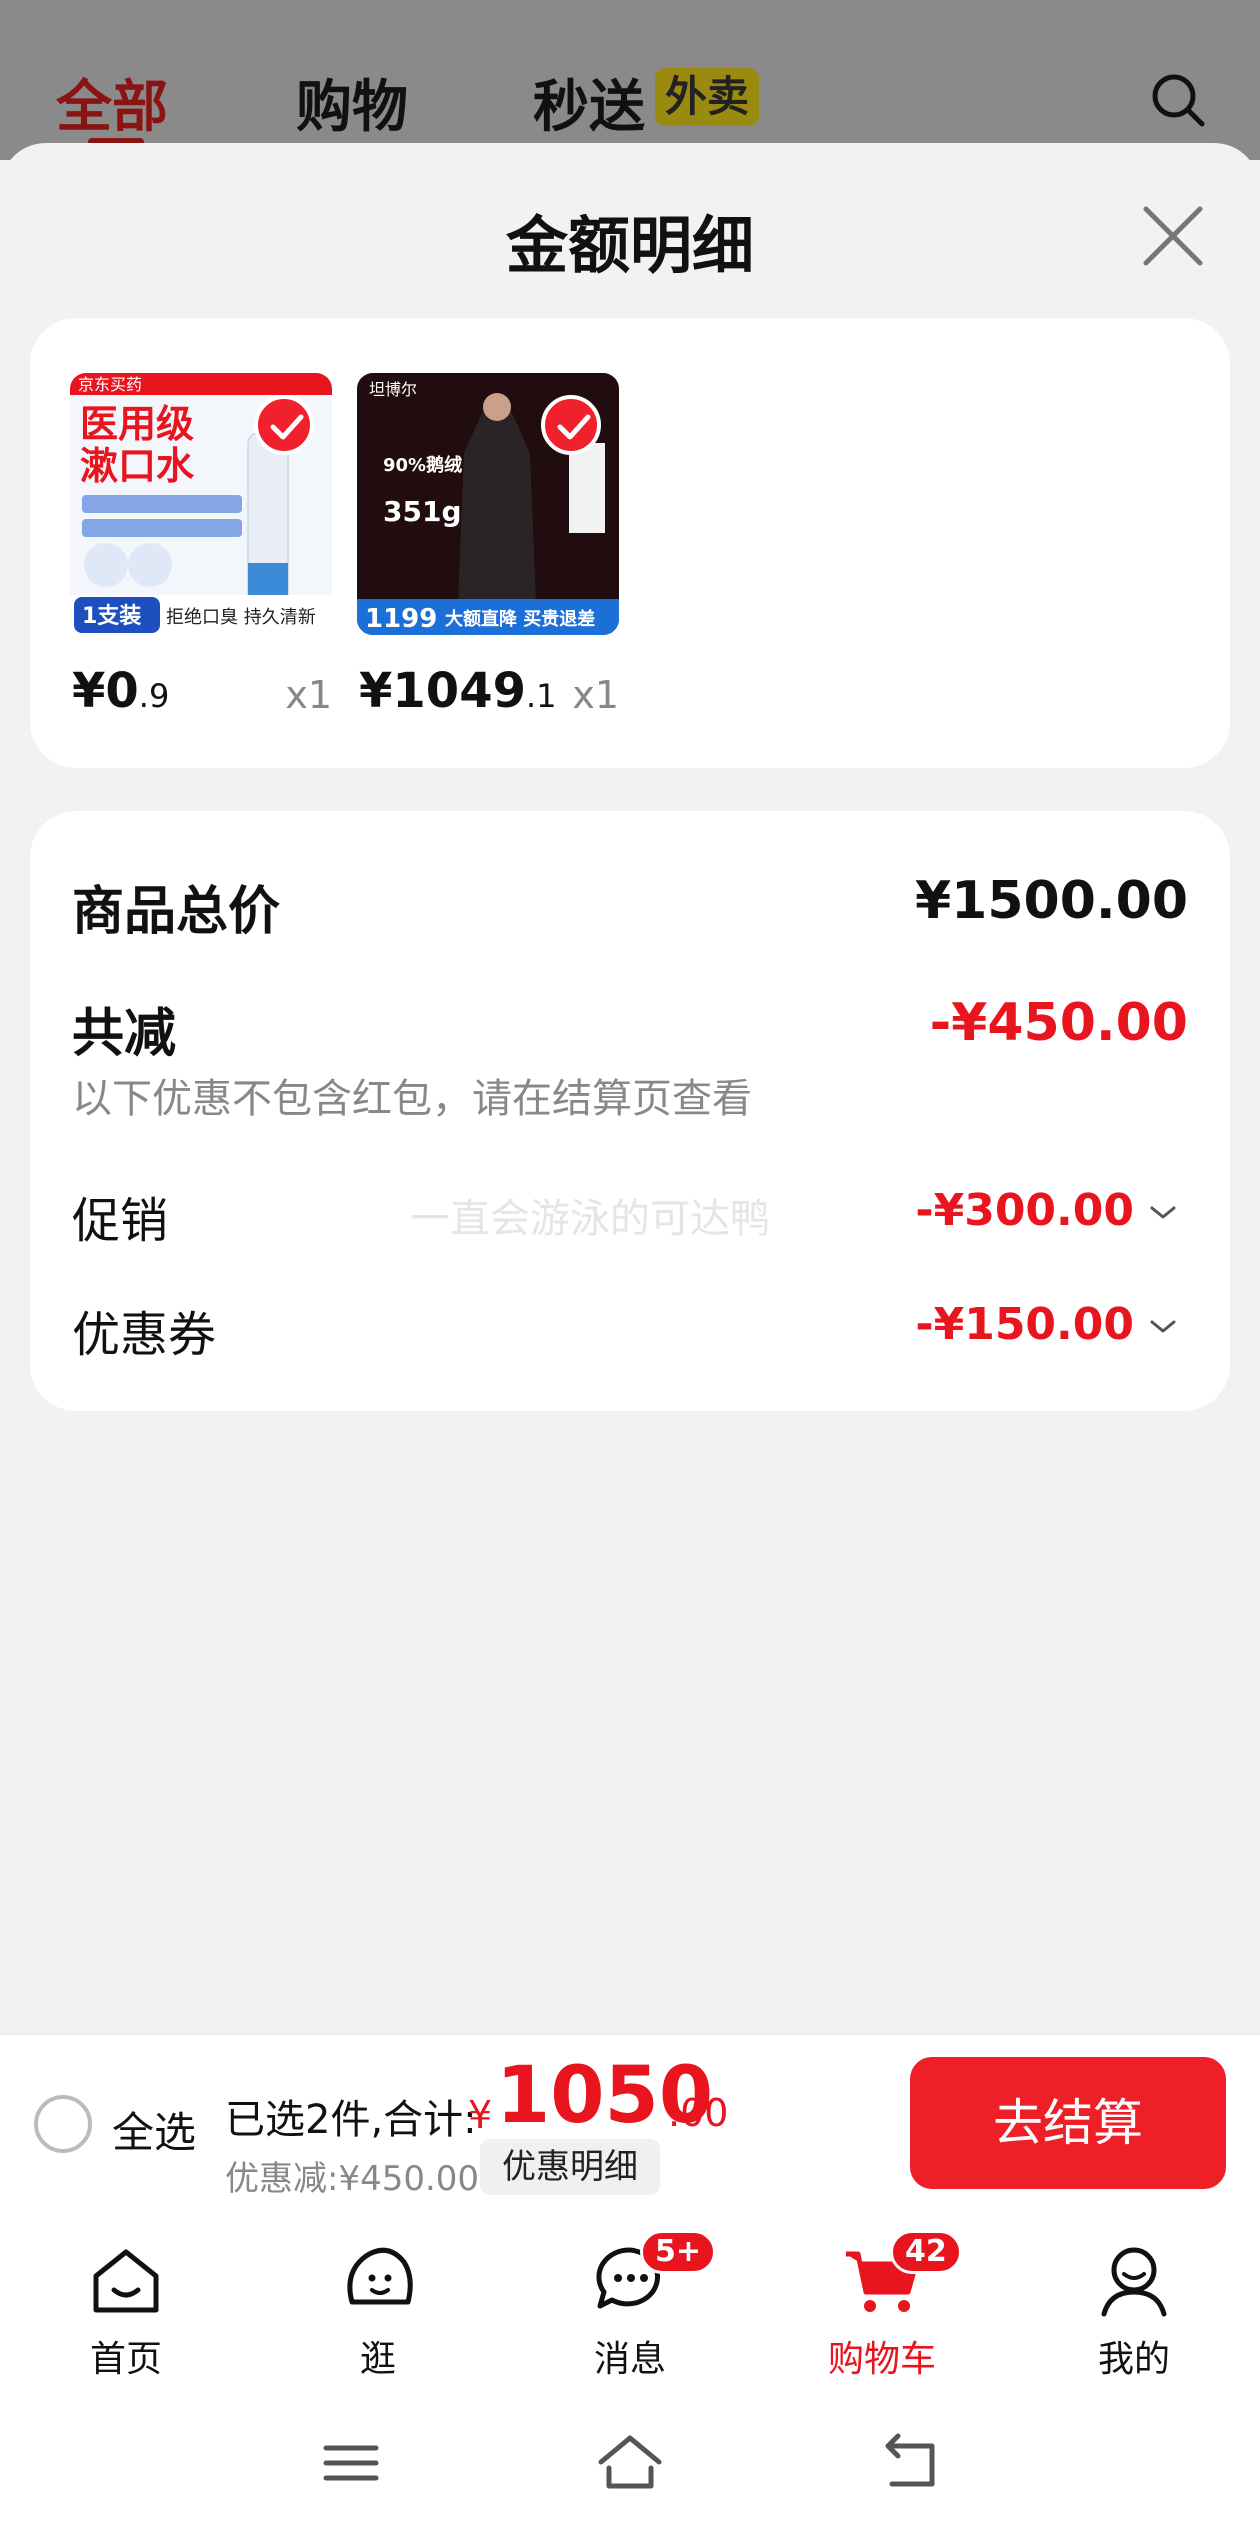  I want to click on total-cents: .00, so click(698, 2113).